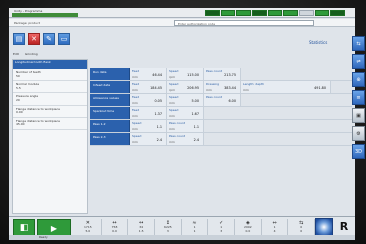 This screenshot has width=366, height=244. I want to click on cell-value: 2.4, so click(159, 140).